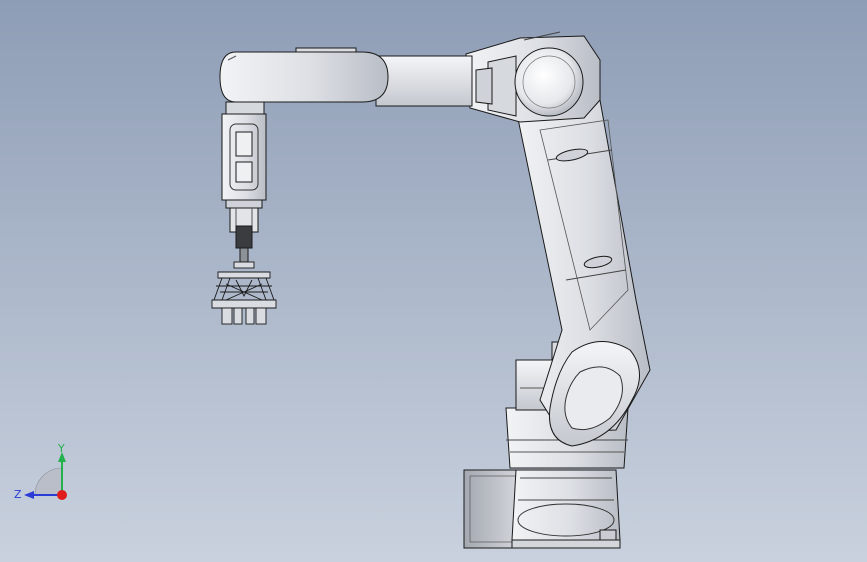  What do you see at coordinates (29, 495) in the screenshot?
I see `z-axis-arrow` at bounding box center [29, 495].